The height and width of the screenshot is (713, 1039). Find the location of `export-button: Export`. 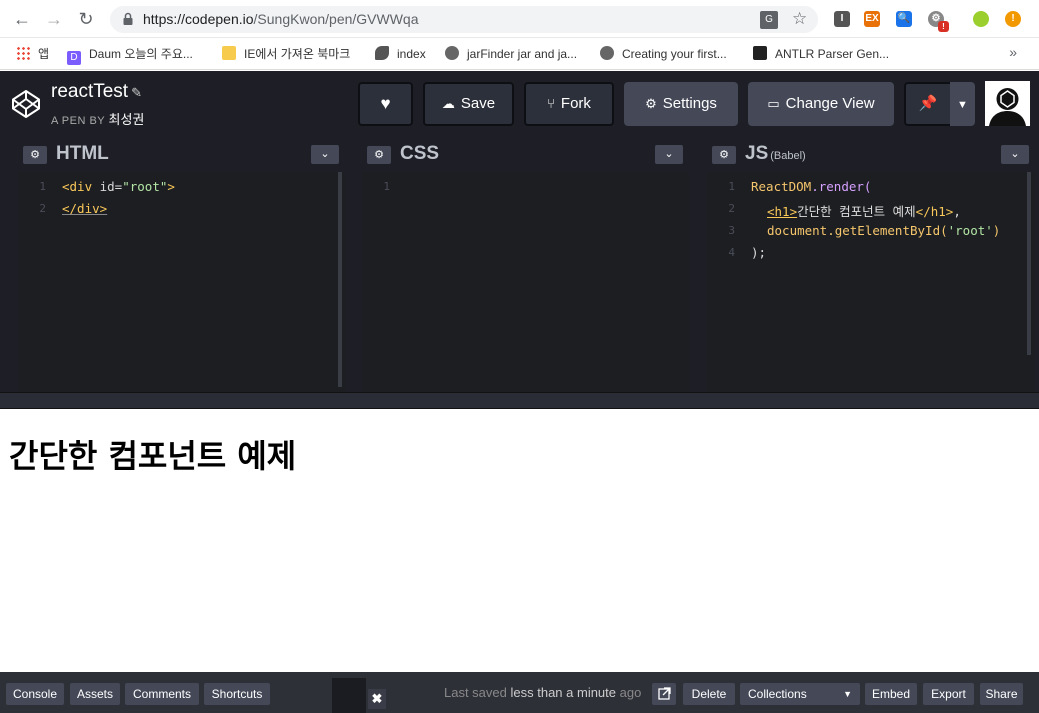

export-button: Export is located at coordinates (948, 694).